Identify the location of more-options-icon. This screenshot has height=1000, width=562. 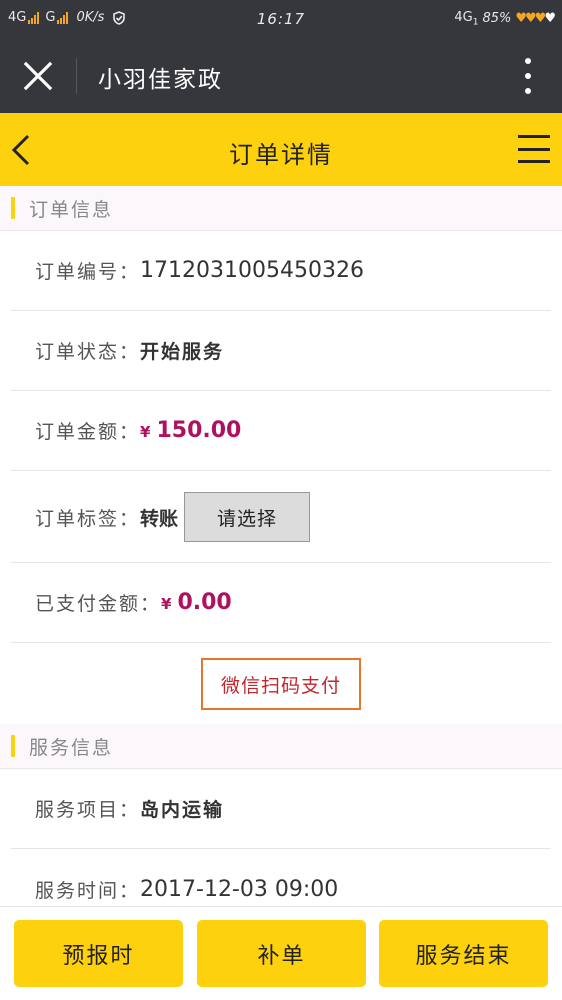
(528, 76).